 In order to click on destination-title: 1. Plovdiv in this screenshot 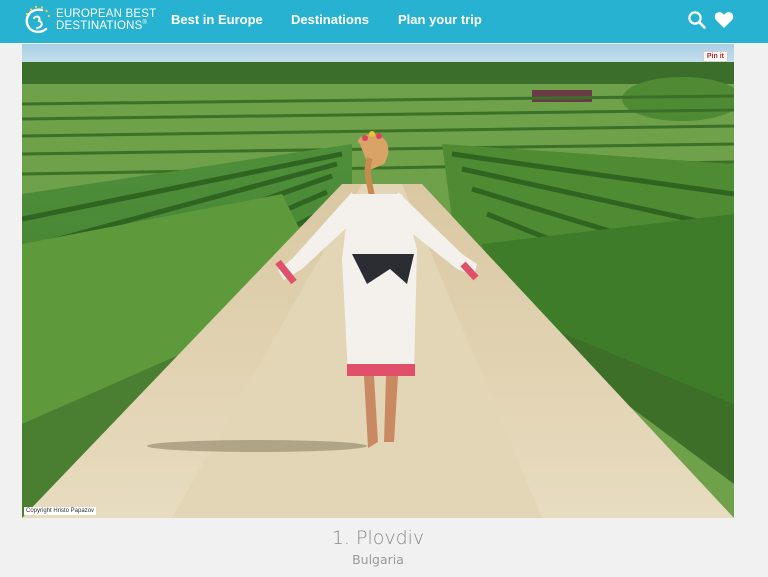, I will do `click(378, 538)`.